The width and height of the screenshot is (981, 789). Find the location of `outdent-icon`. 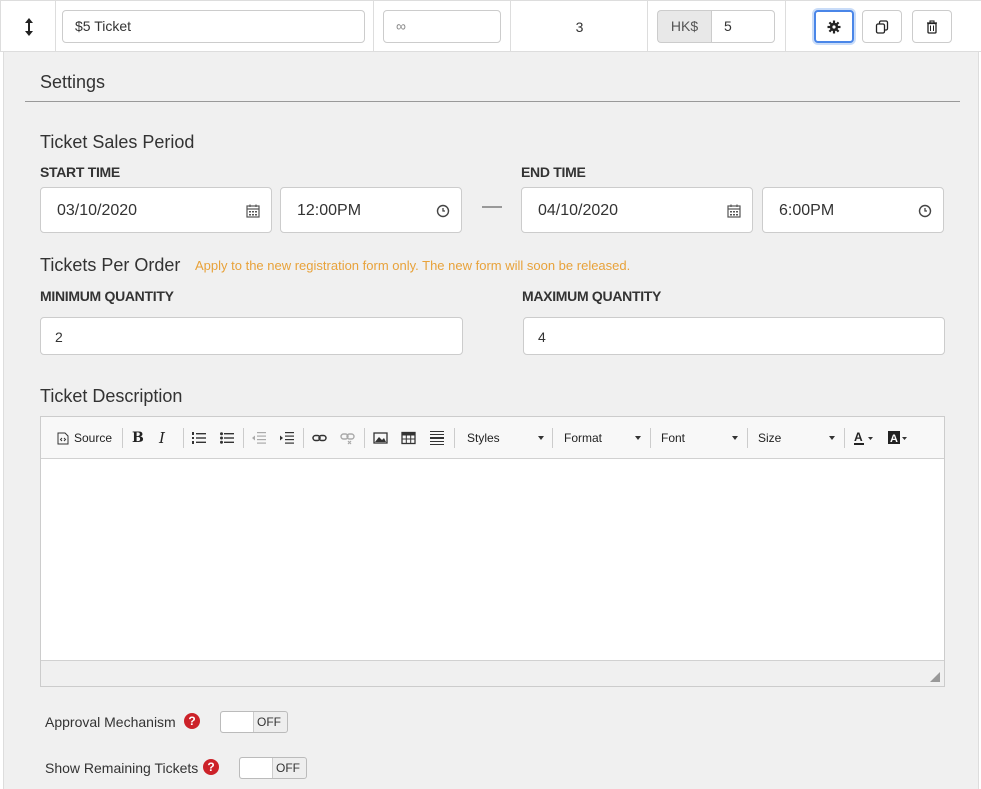

outdent-icon is located at coordinates (259, 438).